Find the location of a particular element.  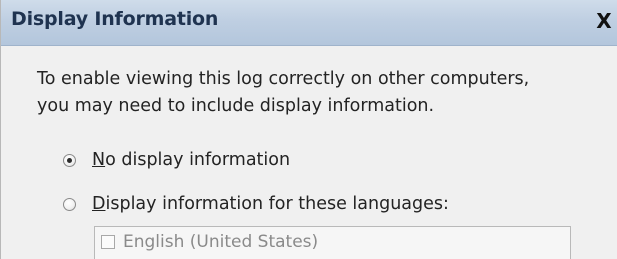

mnemonic-d: D is located at coordinates (99, 204).